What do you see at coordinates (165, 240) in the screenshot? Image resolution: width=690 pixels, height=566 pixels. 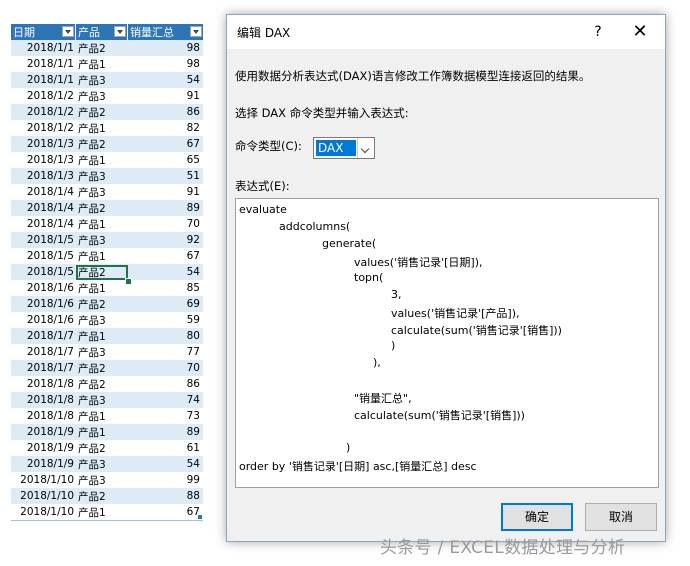 I see `sales-cell: 92` at bounding box center [165, 240].